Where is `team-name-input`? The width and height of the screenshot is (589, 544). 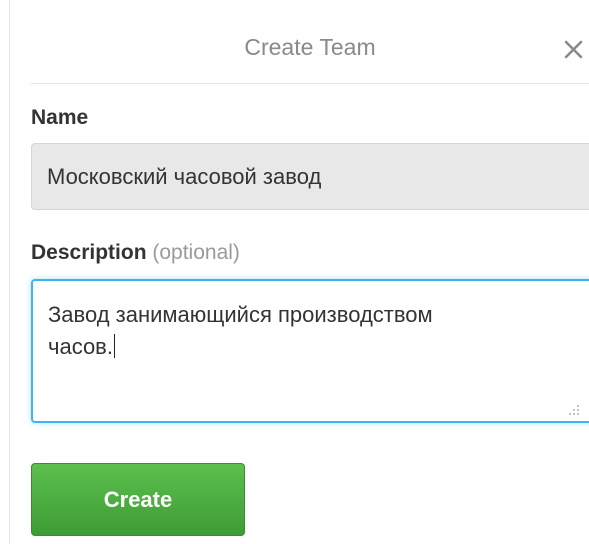 team-name-input is located at coordinates (310, 176).